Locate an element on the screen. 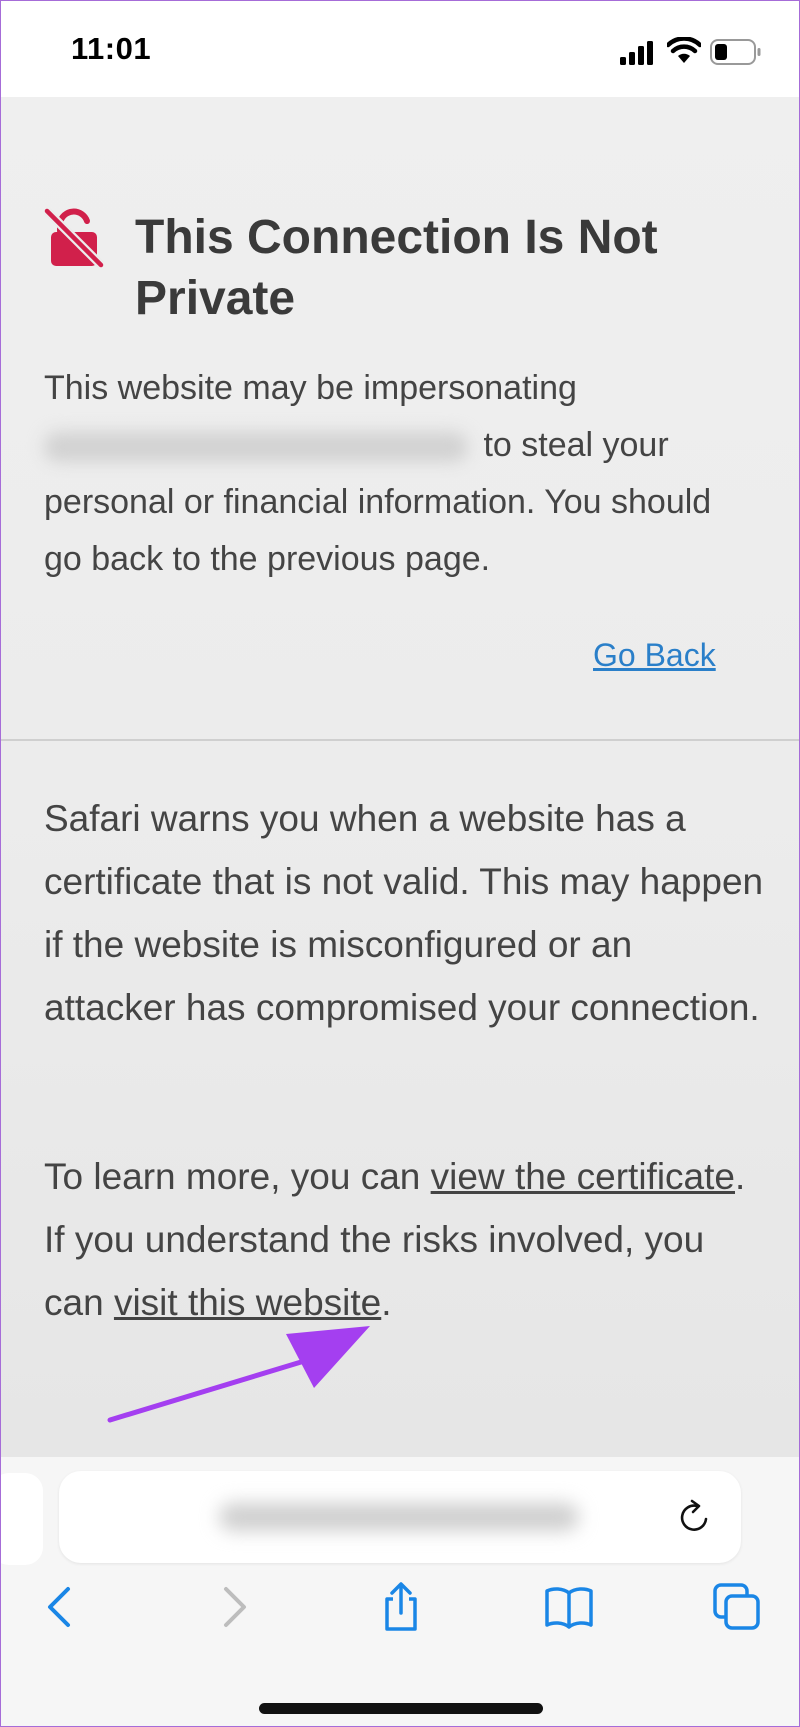  page-title: This Connection Is Not Private is located at coordinates (396, 268).